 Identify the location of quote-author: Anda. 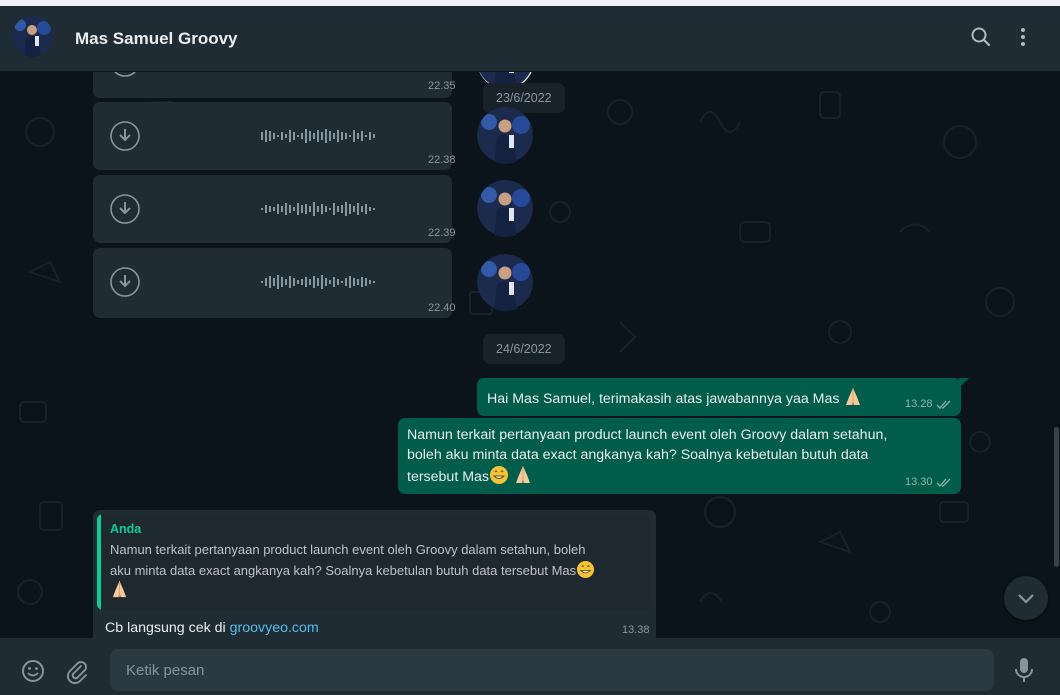
(126, 529).